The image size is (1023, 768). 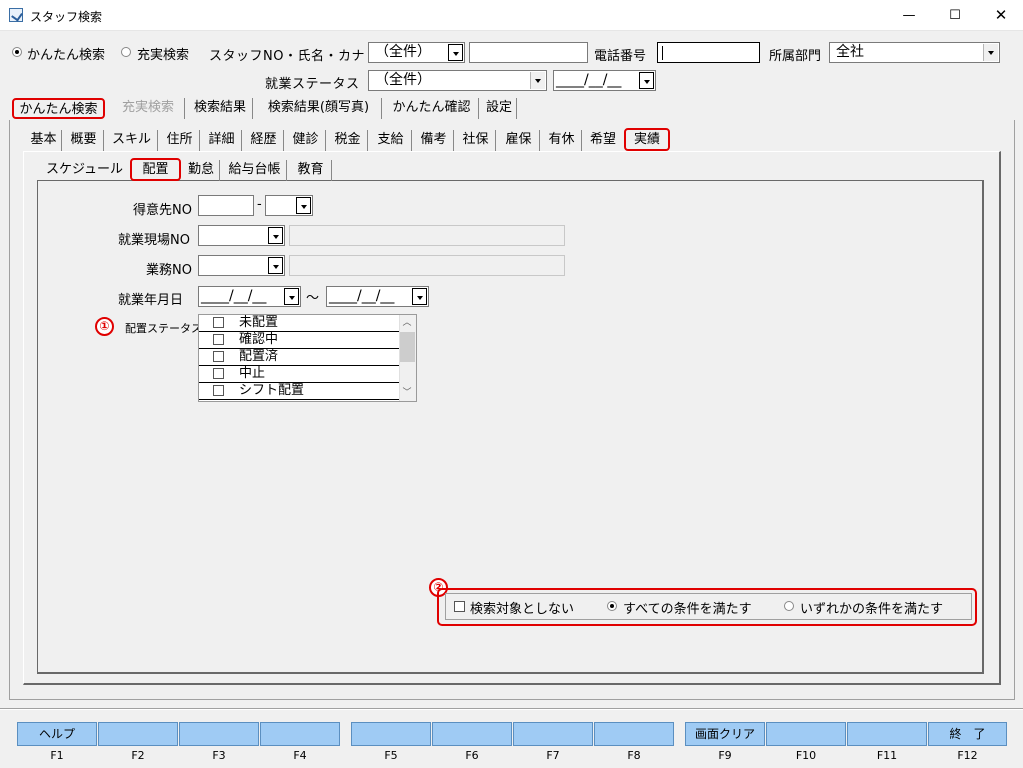 What do you see at coordinates (725, 755) in the screenshot?
I see `f9-key-label: F9` at bounding box center [725, 755].